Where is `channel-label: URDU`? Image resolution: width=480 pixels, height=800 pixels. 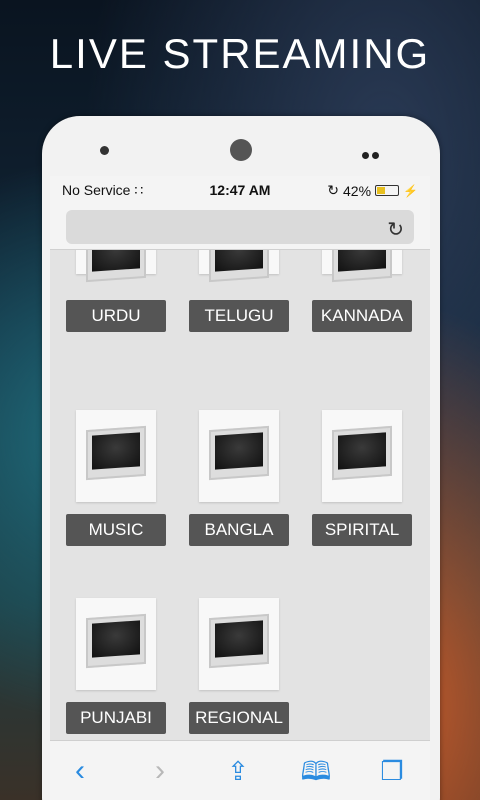
channel-label: URDU is located at coordinates (116, 316).